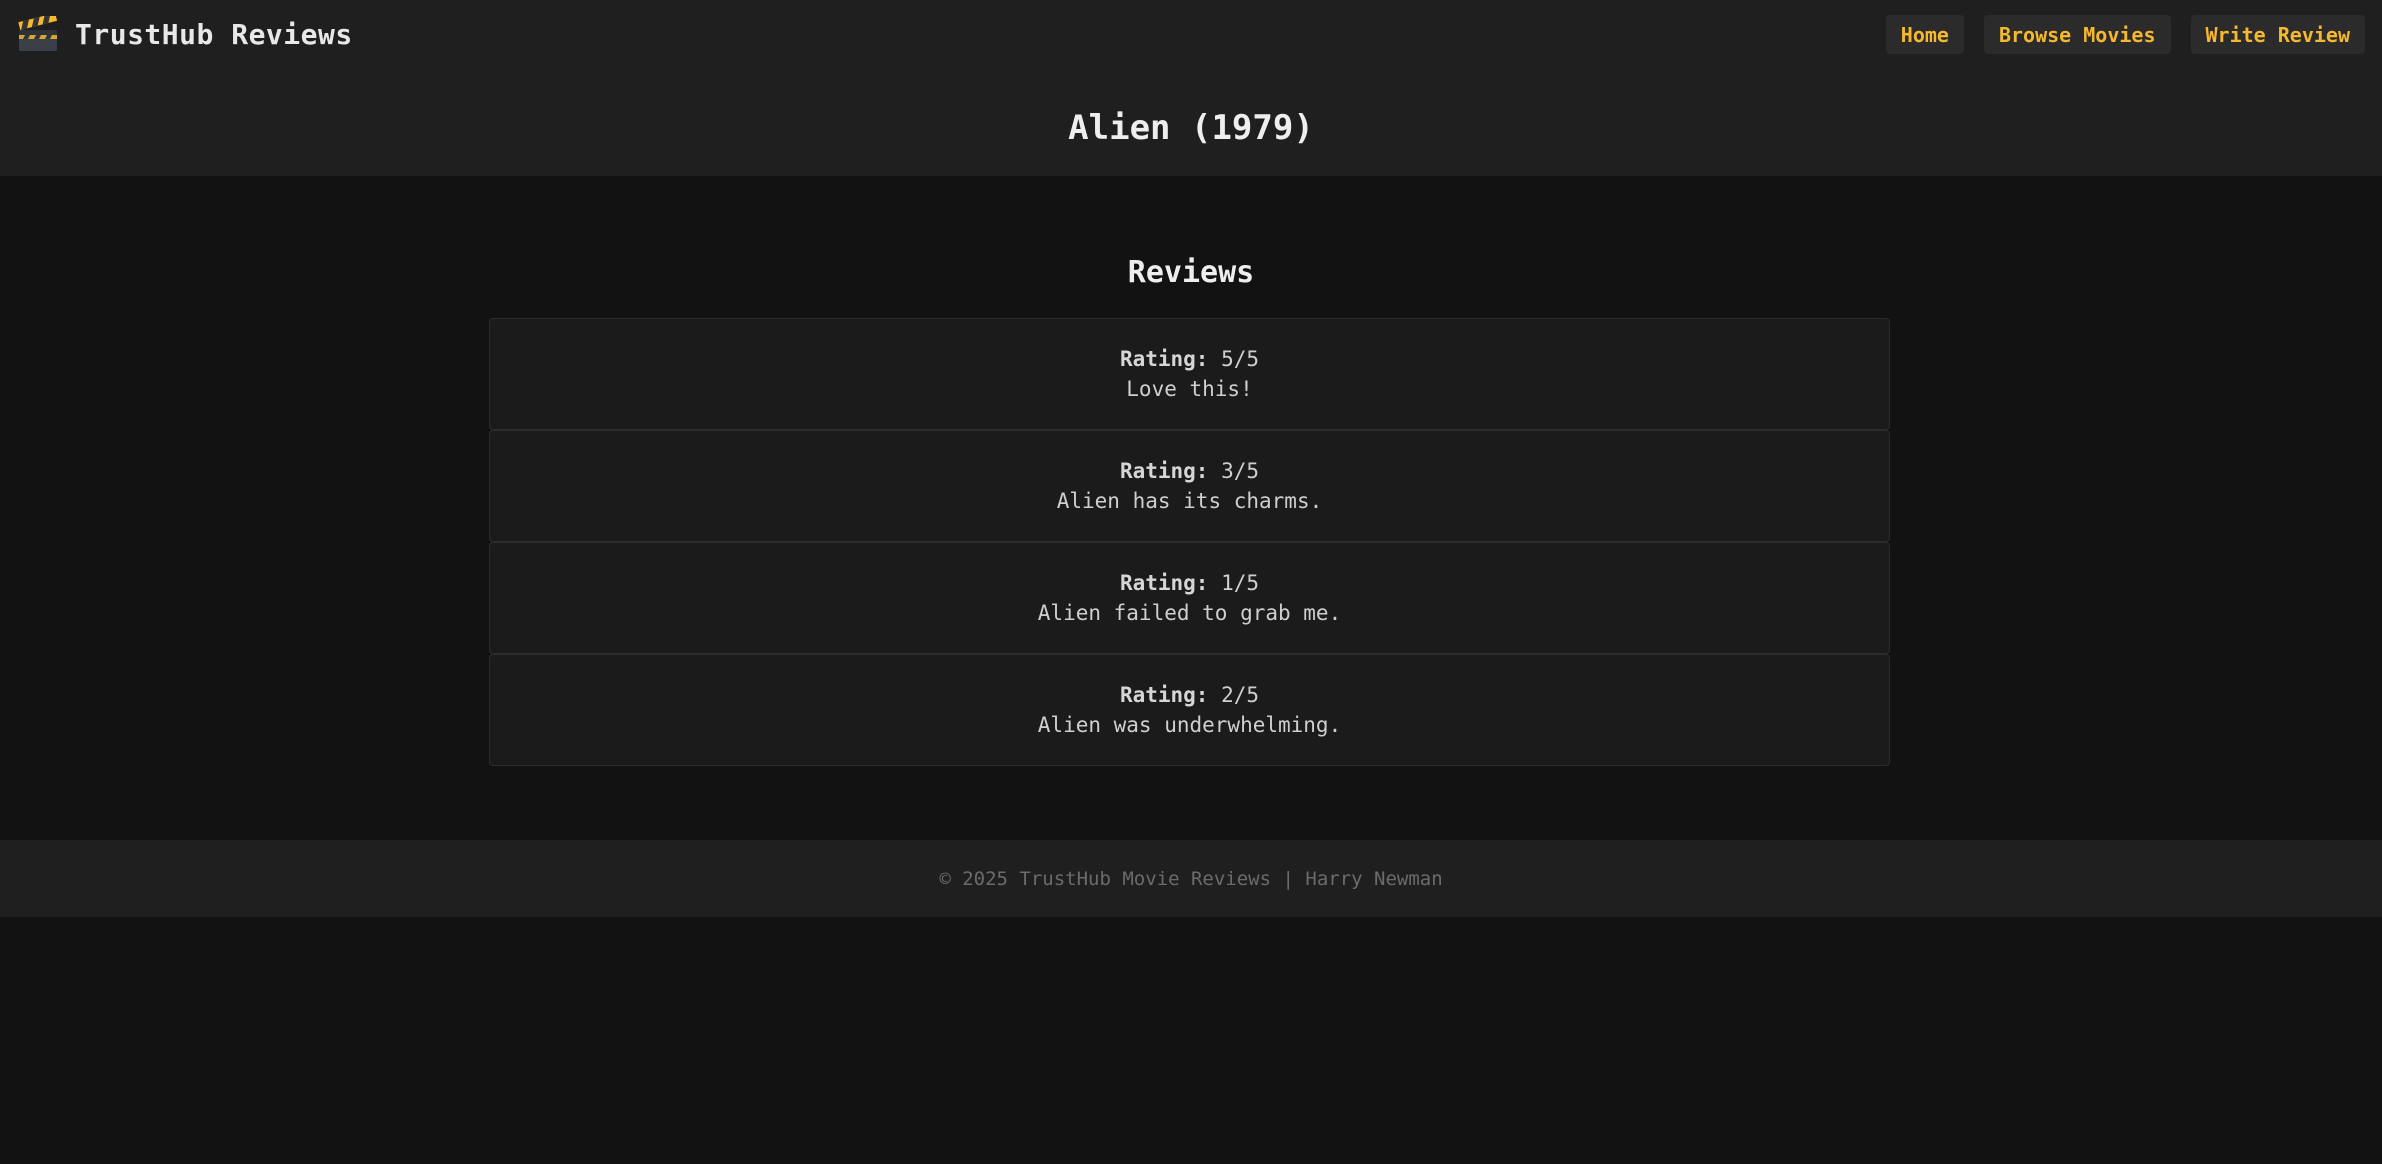 The image size is (2382, 1164). I want to click on rating-value: 2/5, so click(1240, 695).